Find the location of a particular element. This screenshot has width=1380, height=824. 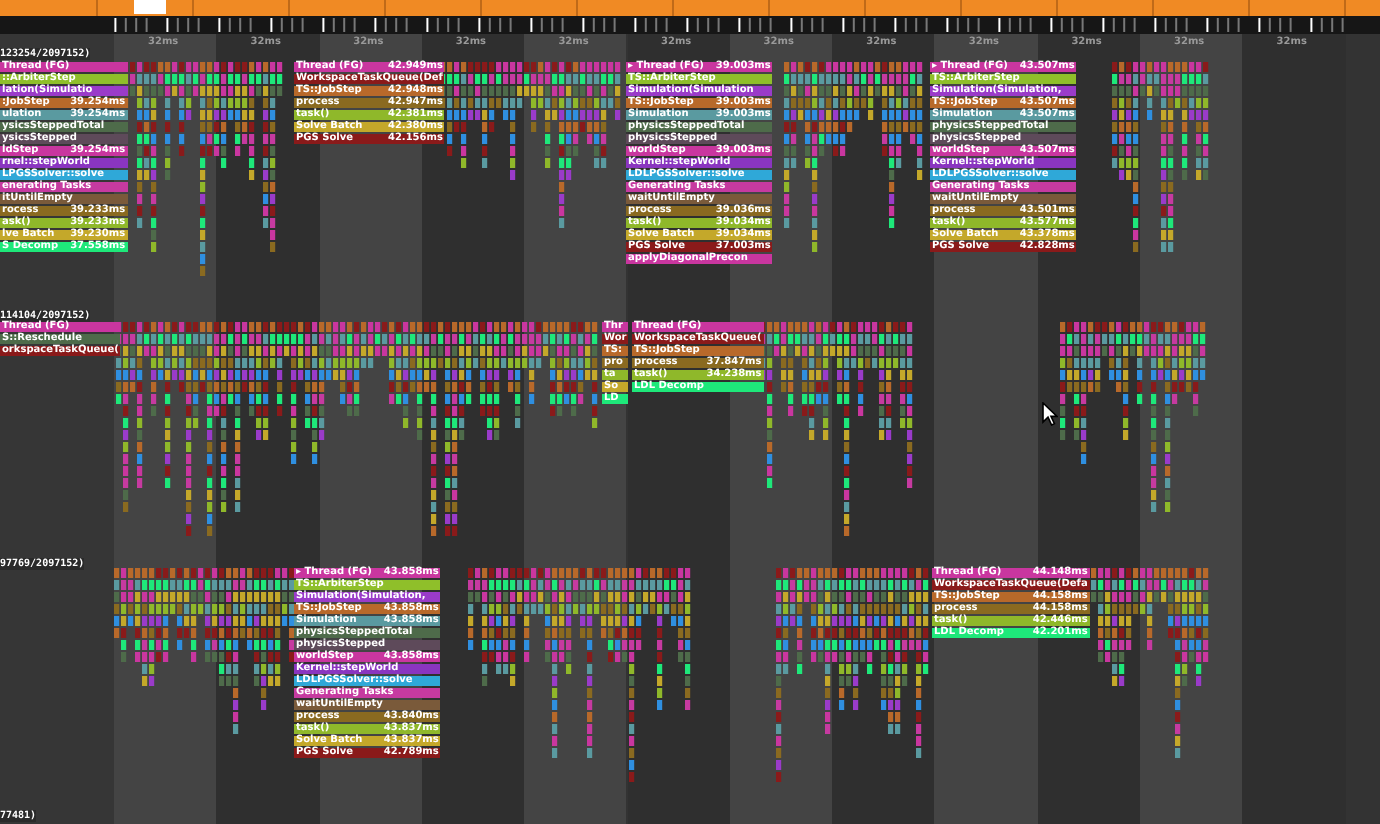

mouse-cursor-icon is located at coordinates (1050, 414).